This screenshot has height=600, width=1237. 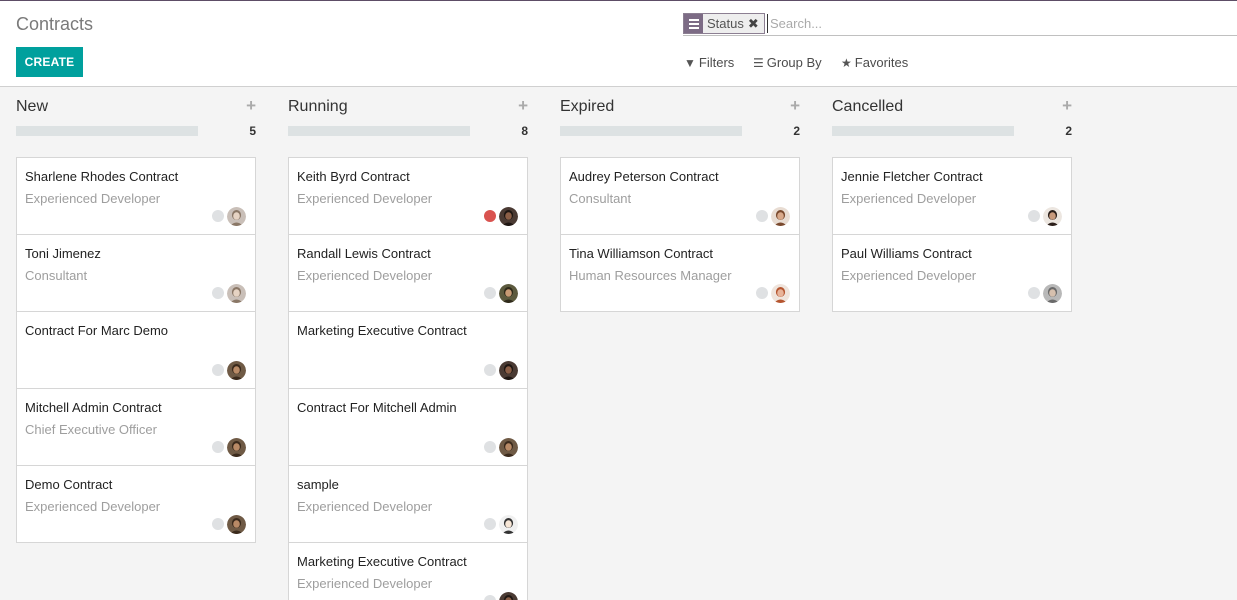 What do you see at coordinates (136, 273) in the screenshot?
I see `contract-card: Toni Jimenez Consultant` at bounding box center [136, 273].